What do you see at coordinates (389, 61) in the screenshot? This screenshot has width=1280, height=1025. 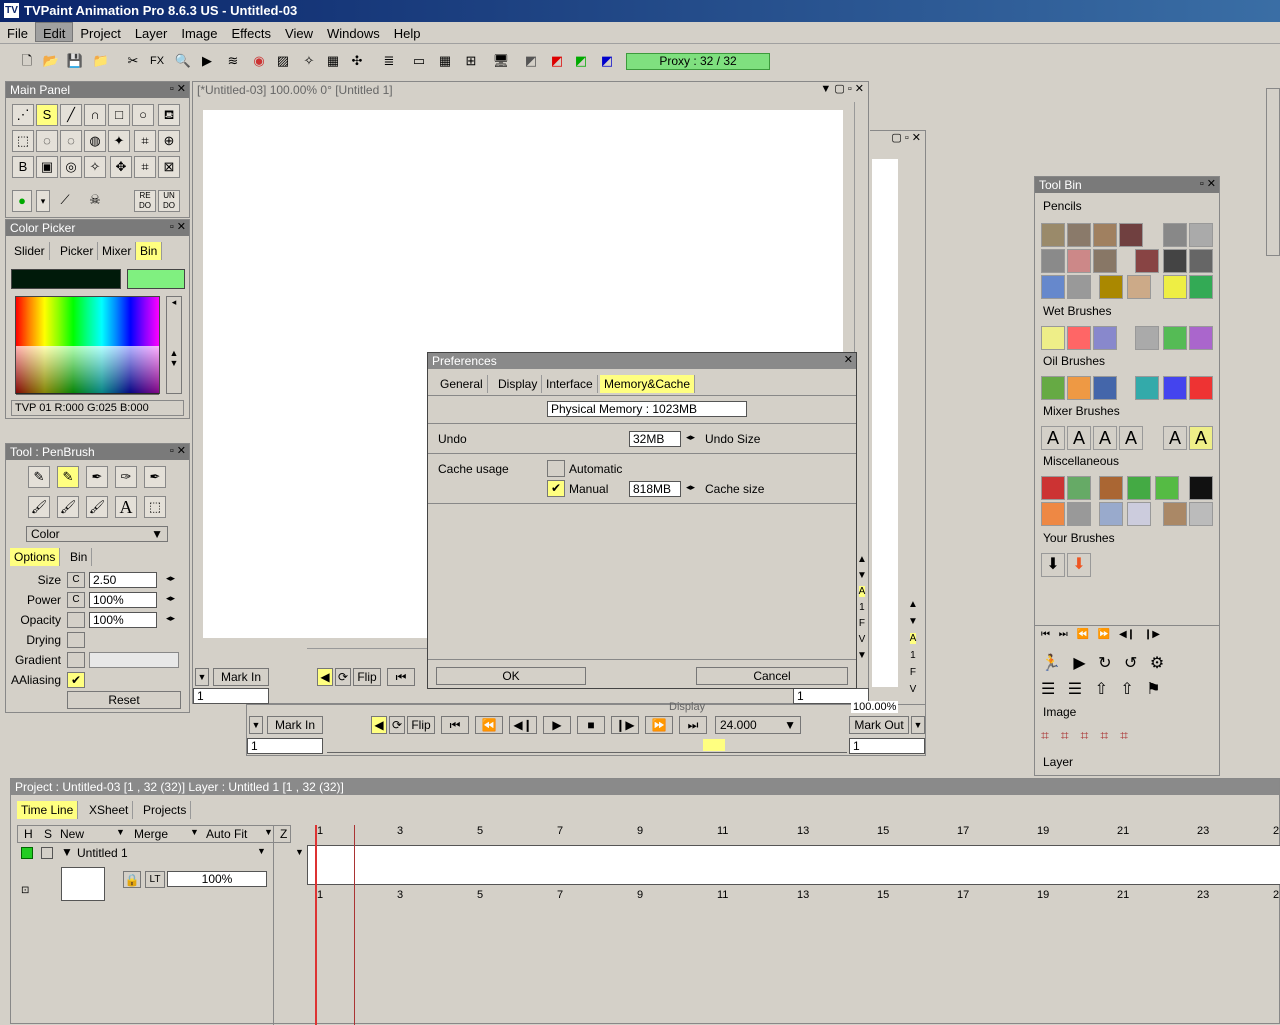 I see `stack-icon: ≣` at bounding box center [389, 61].